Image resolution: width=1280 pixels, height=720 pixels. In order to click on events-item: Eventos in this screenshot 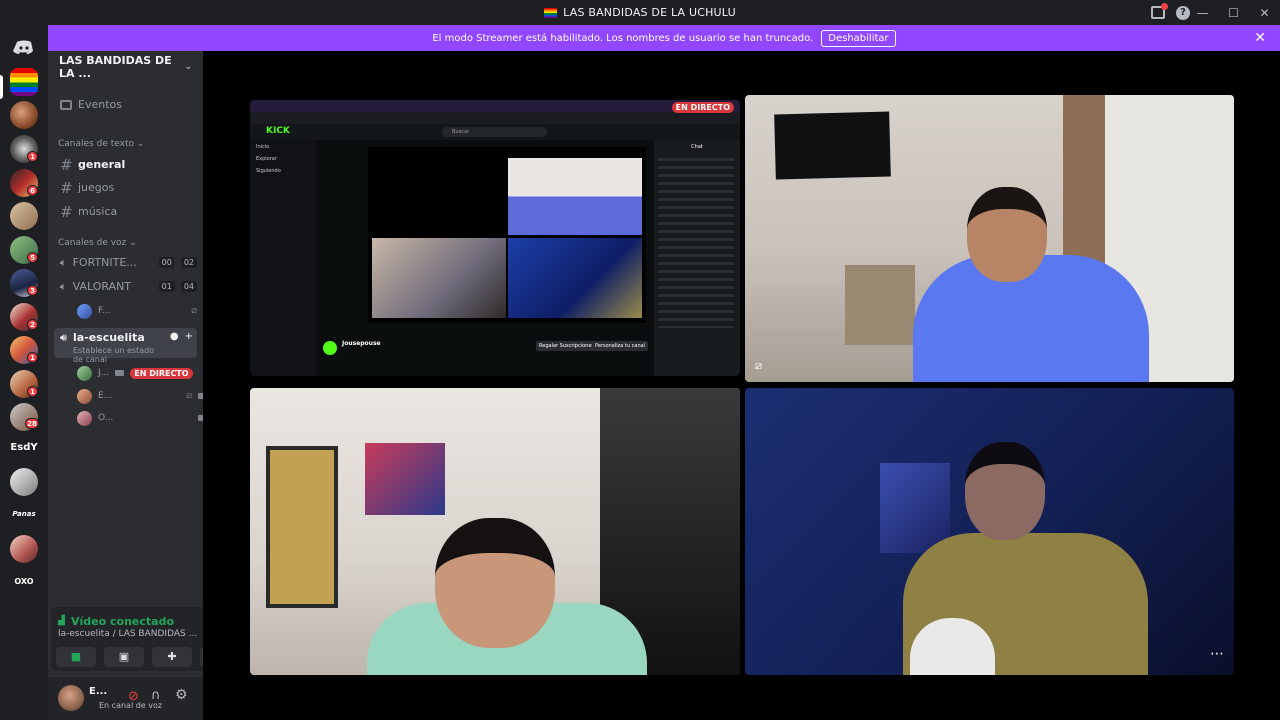, I will do `click(125, 104)`.